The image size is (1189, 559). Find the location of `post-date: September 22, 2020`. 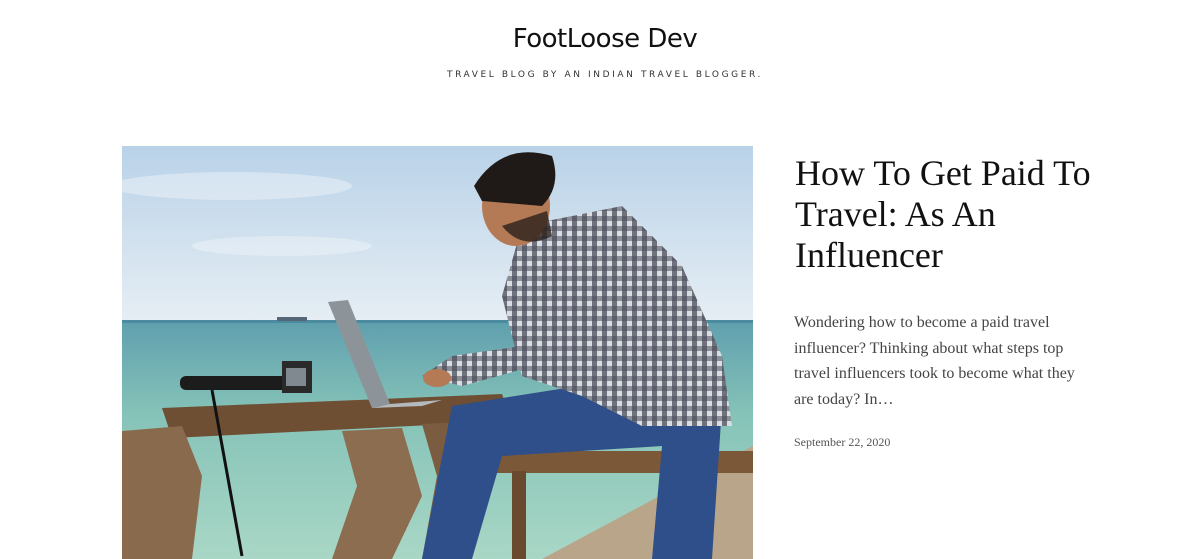

post-date: September 22, 2020 is located at coordinates (842, 442).